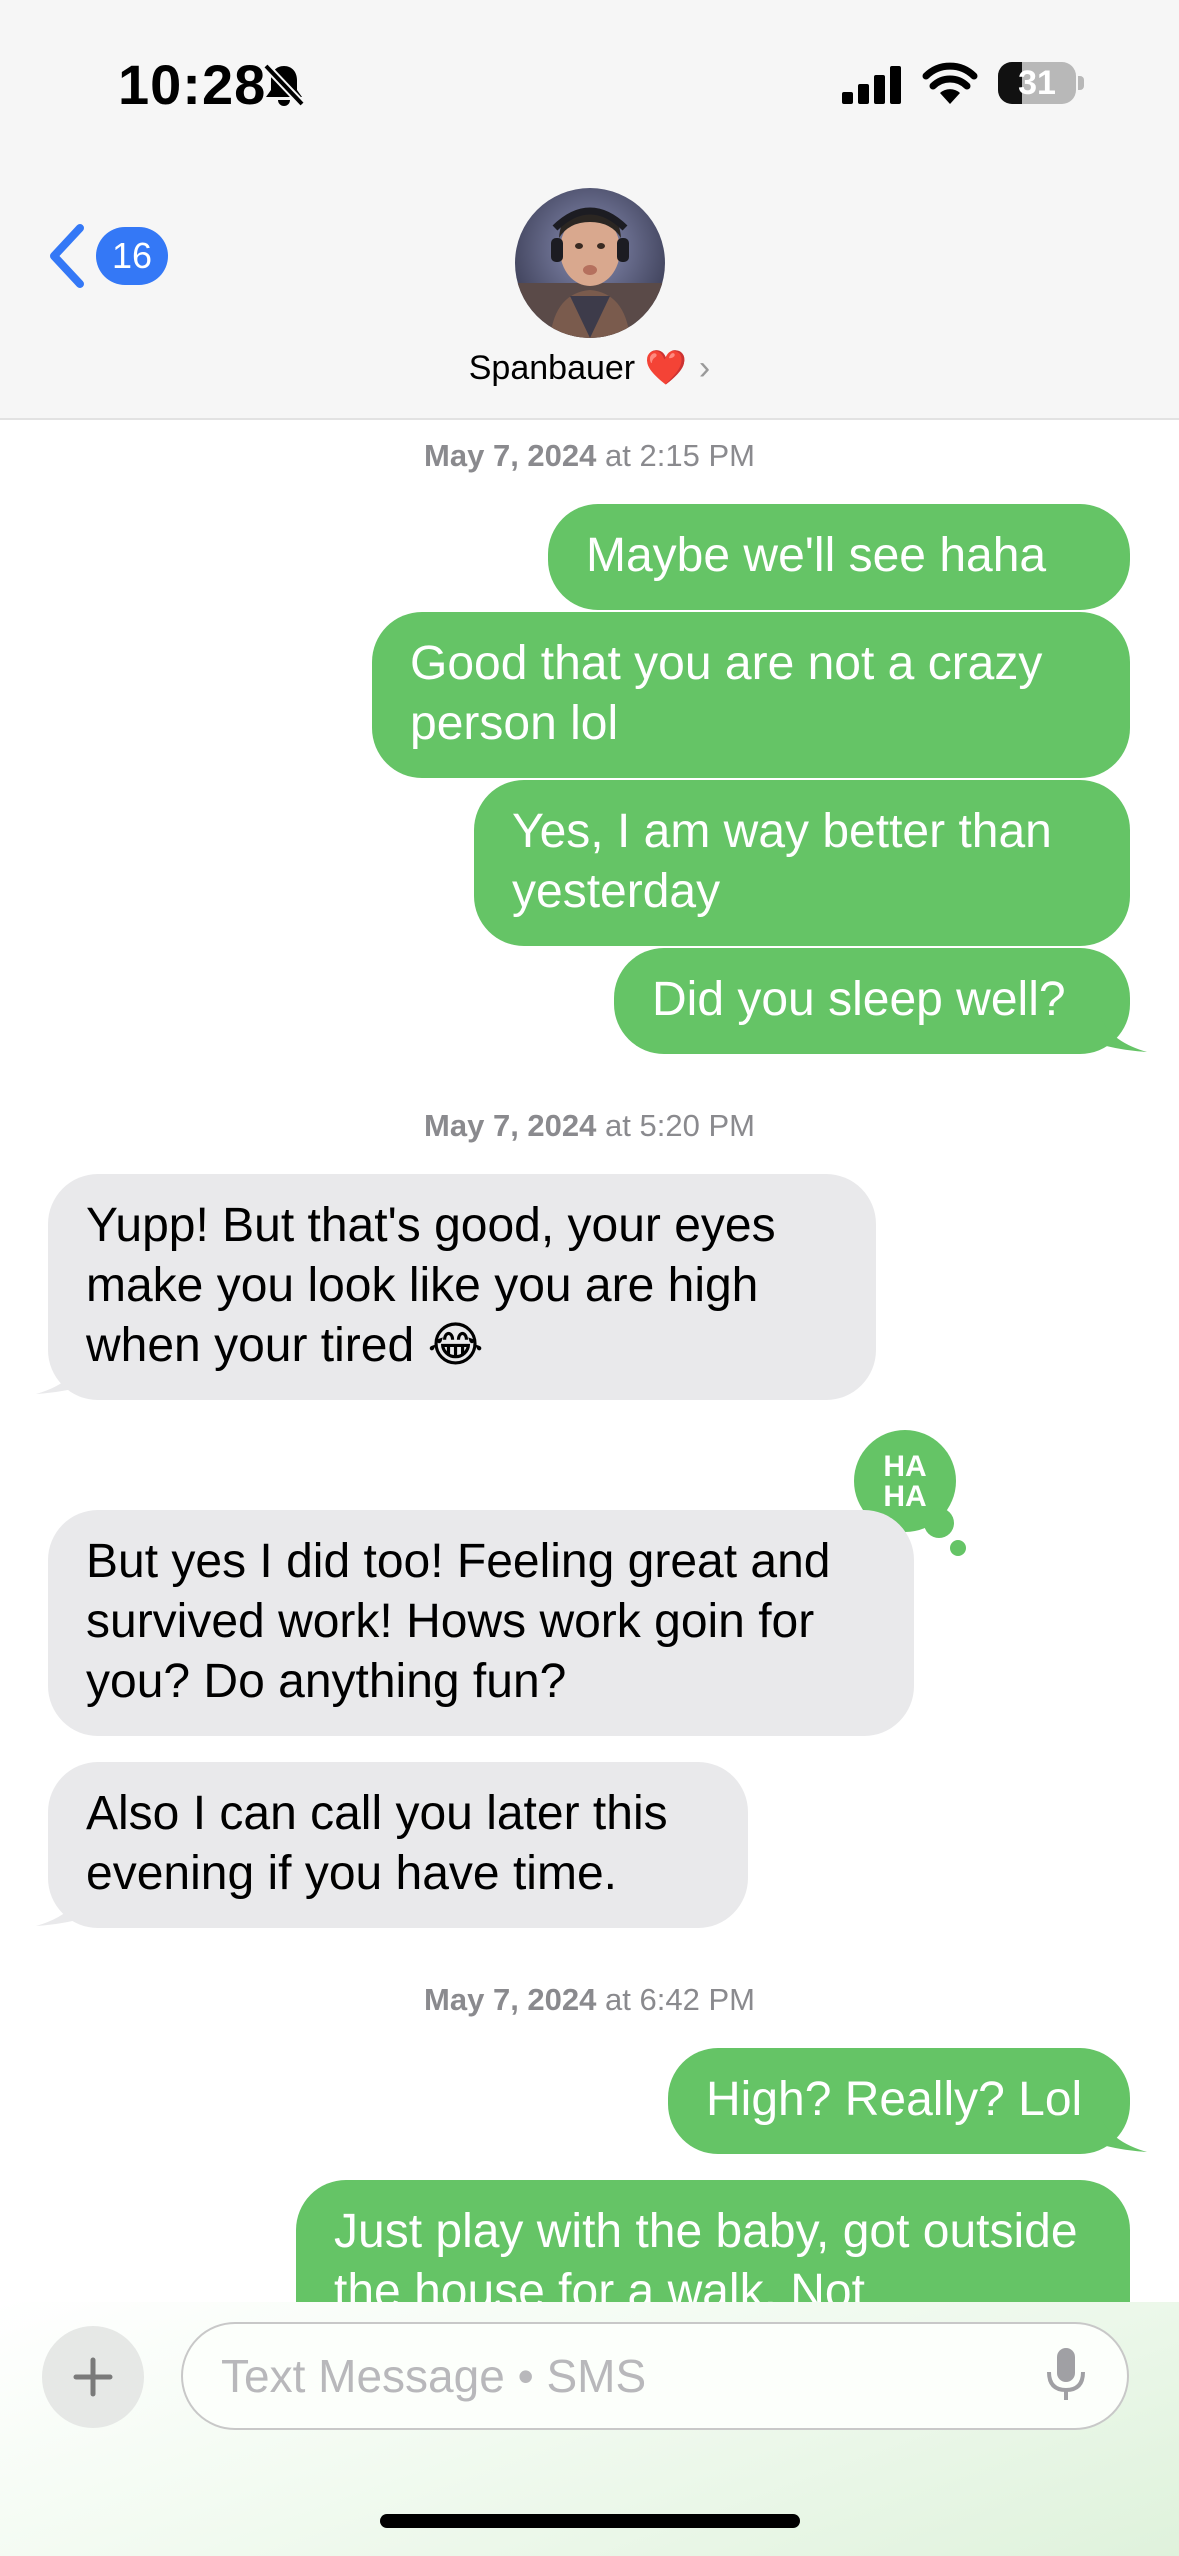  Describe the element at coordinates (871, 85) in the screenshot. I see `cellular-signal-icon` at that location.